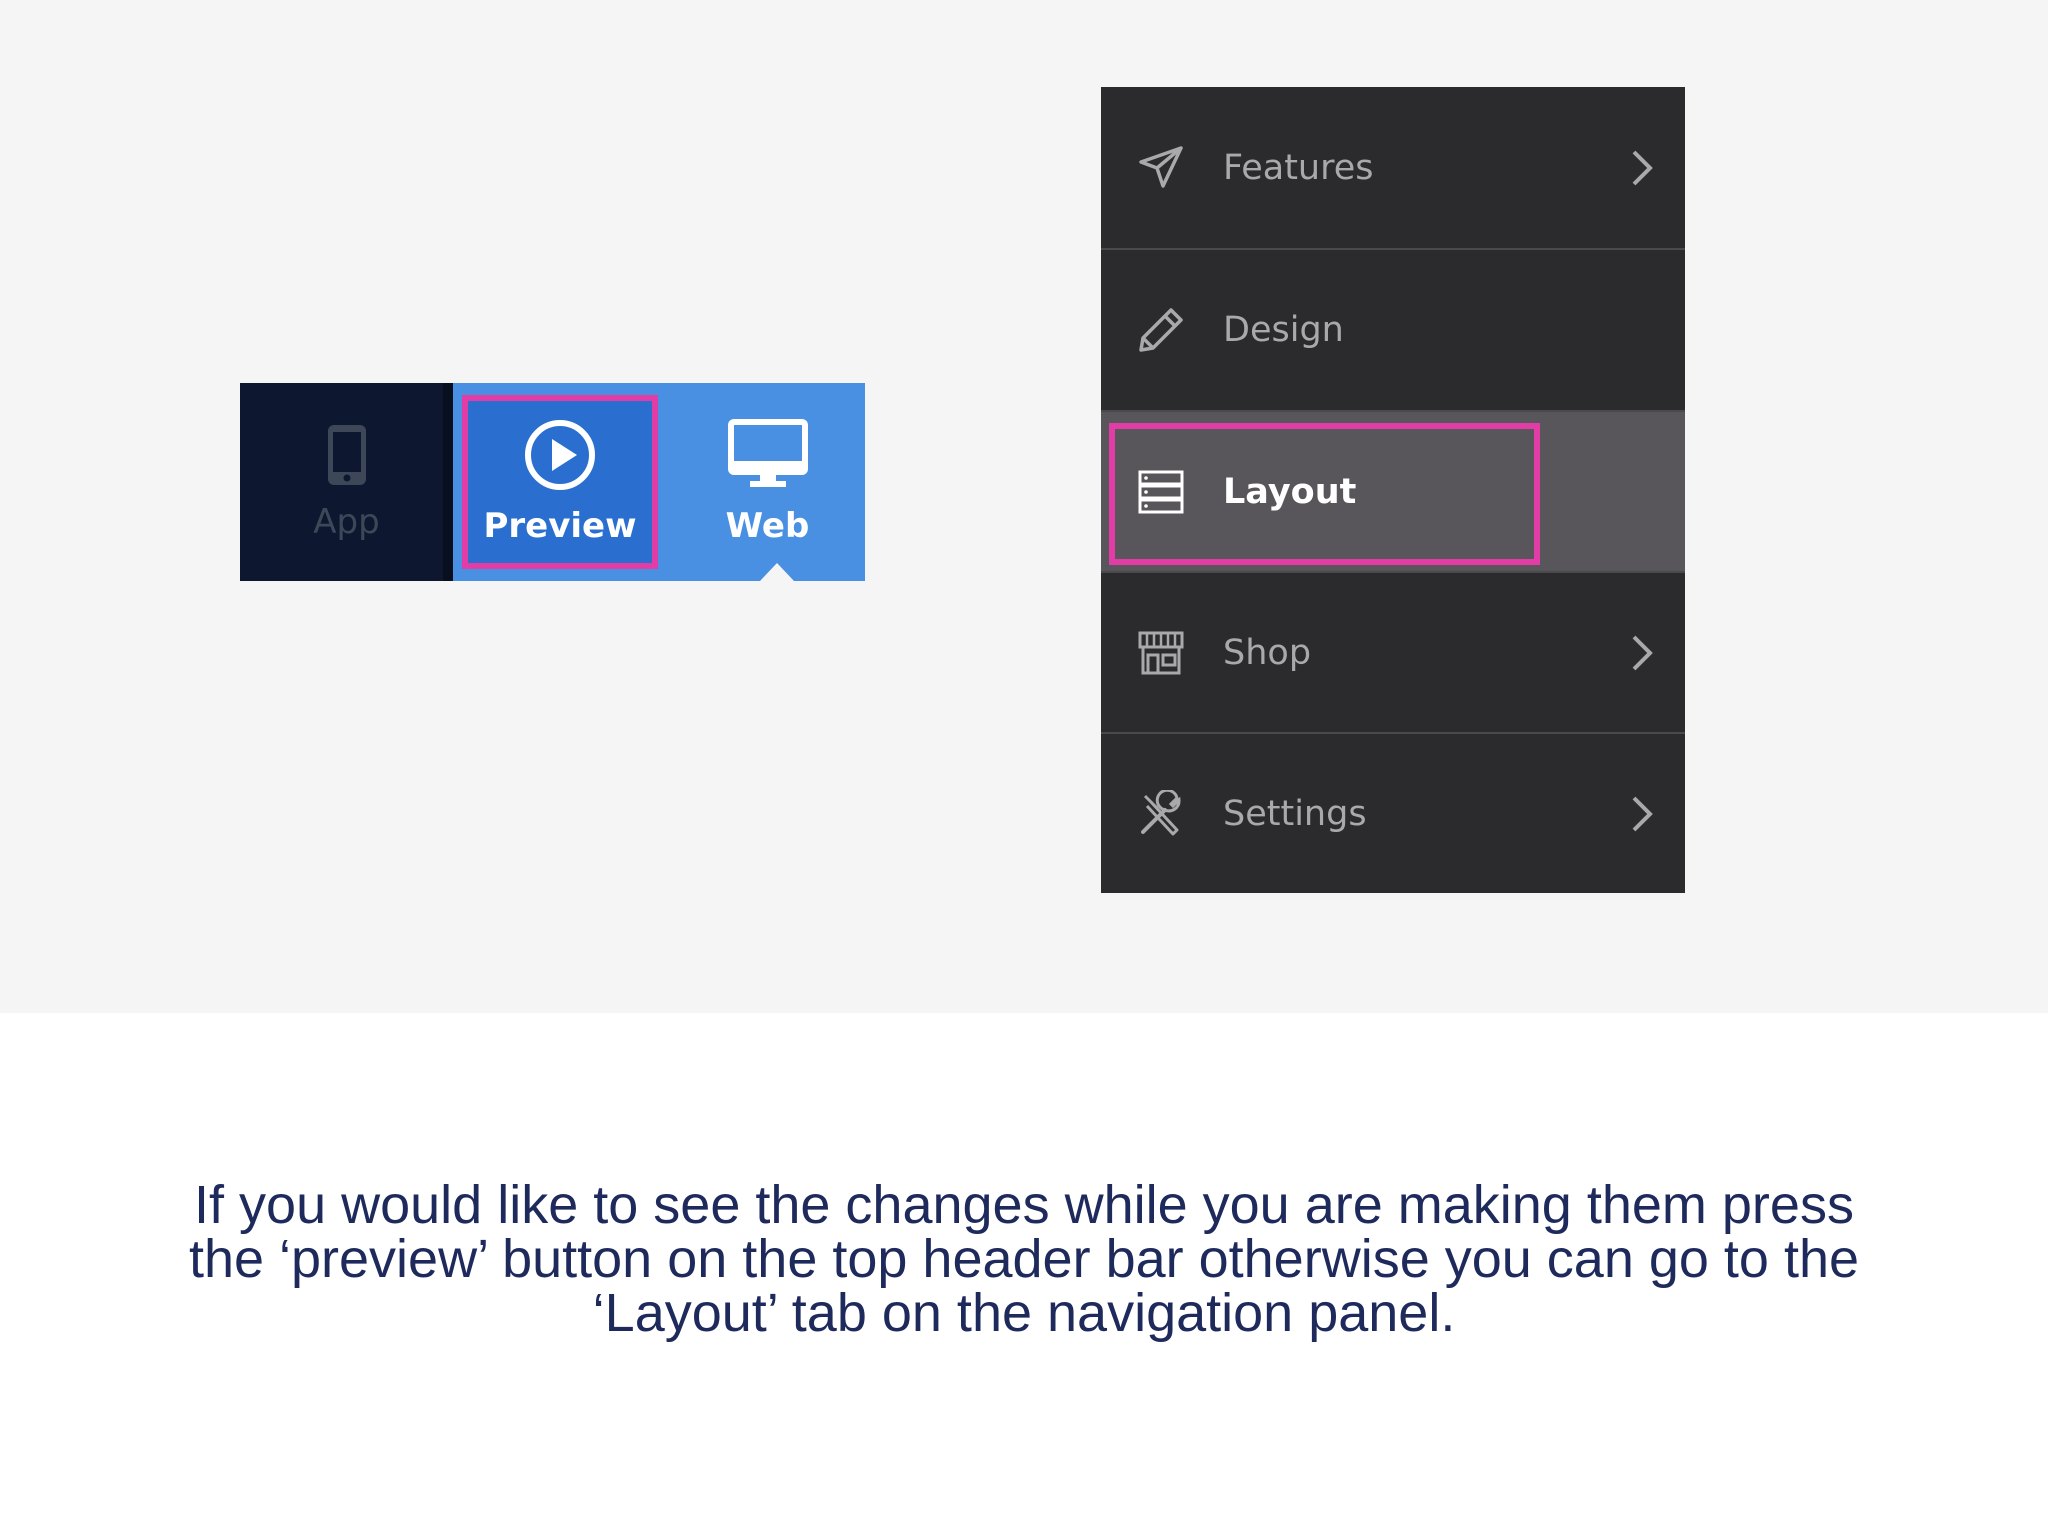  I want to click on preview-button: Preview, so click(560, 482).